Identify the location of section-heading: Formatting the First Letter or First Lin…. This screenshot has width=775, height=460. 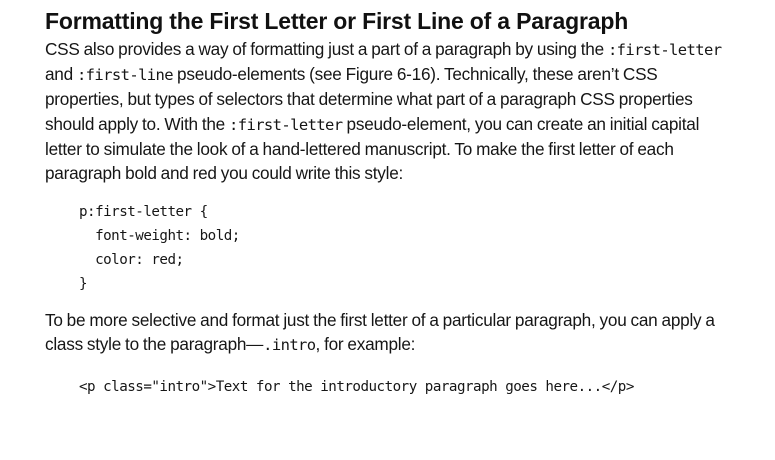
(337, 21).